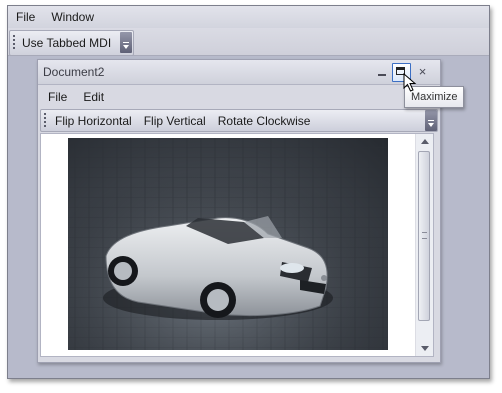 The width and height of the screenshot is (502, 393). What do you see at coordinates (93, 97) in the screenshot?
I see `child-menu-edit: Edit` at bounding box center [93, 97].